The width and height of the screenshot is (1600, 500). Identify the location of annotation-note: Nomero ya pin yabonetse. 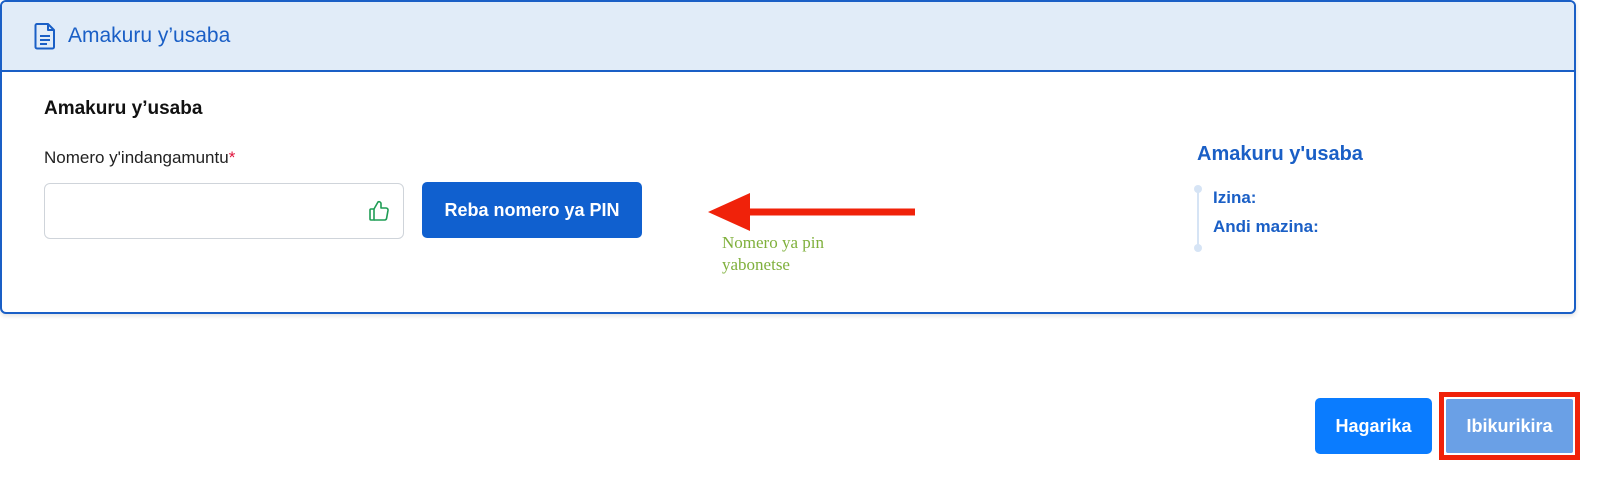
(802, 254).